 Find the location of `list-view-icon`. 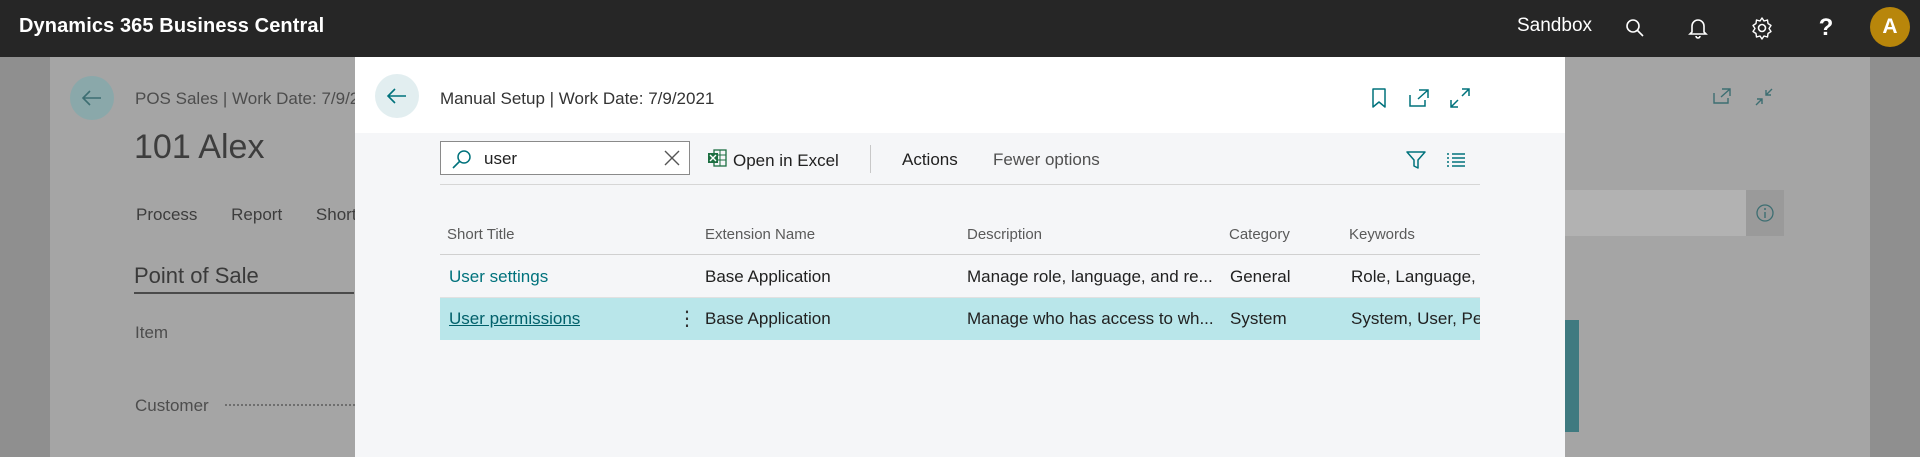

list-view-icon is located at coordinates (1456, 162).